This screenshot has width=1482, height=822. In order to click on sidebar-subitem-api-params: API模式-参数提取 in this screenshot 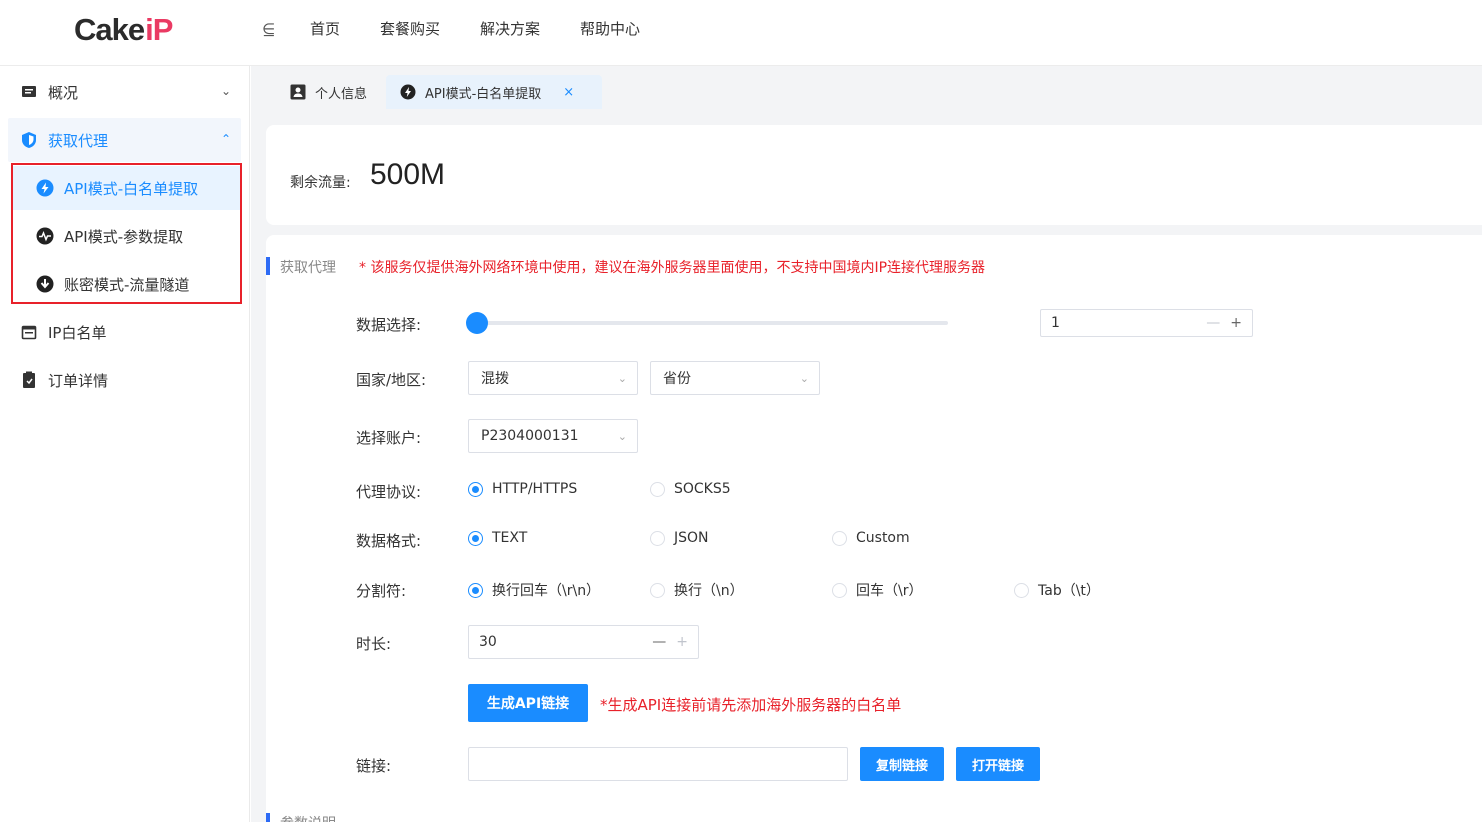, I will do `click(126, 236)`.